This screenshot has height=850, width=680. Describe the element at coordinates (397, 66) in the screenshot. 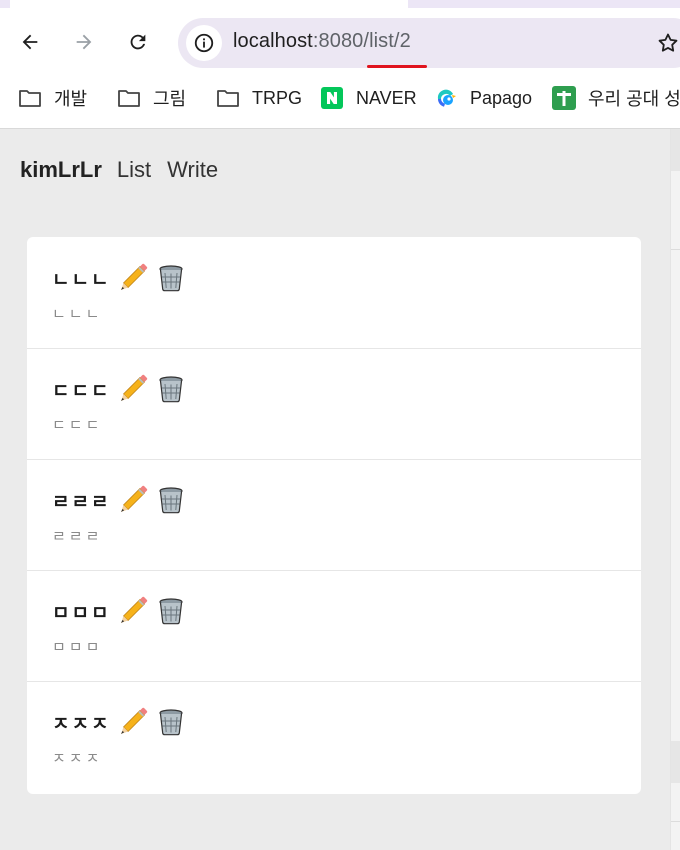

I see `url-path-highlight` at that location.